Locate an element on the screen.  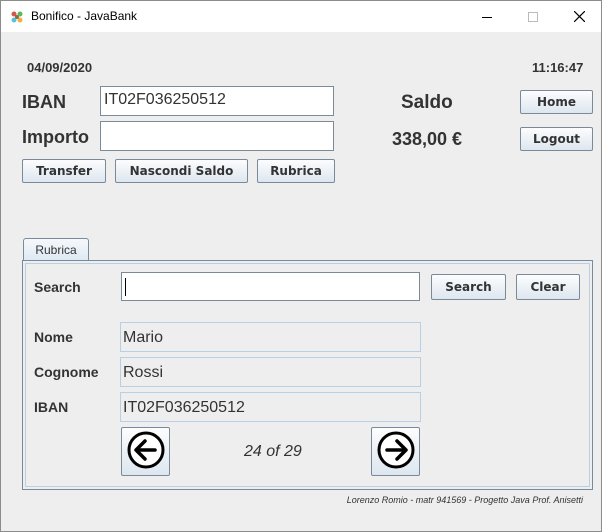
hide-balance-button: Nascondi Saldo is located at coordinates (181, 171).